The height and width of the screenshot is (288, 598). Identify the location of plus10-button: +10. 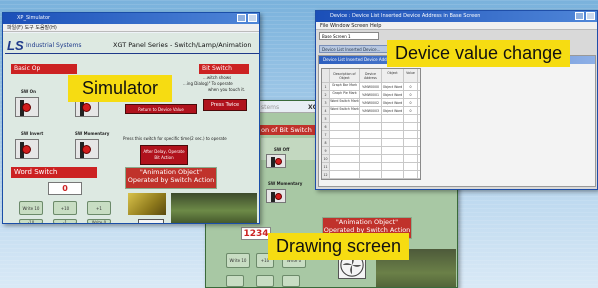
(65, 208).